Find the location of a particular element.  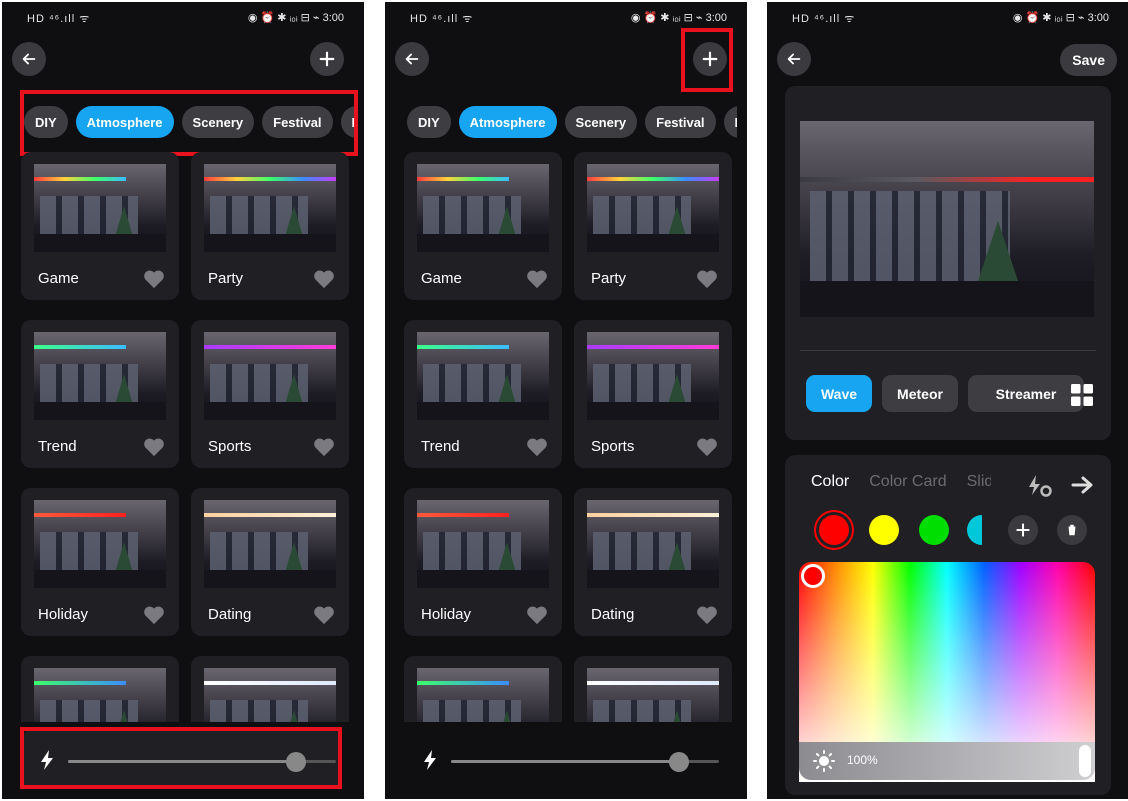

scene-name: Holiday is located at coordinates (63, 614).